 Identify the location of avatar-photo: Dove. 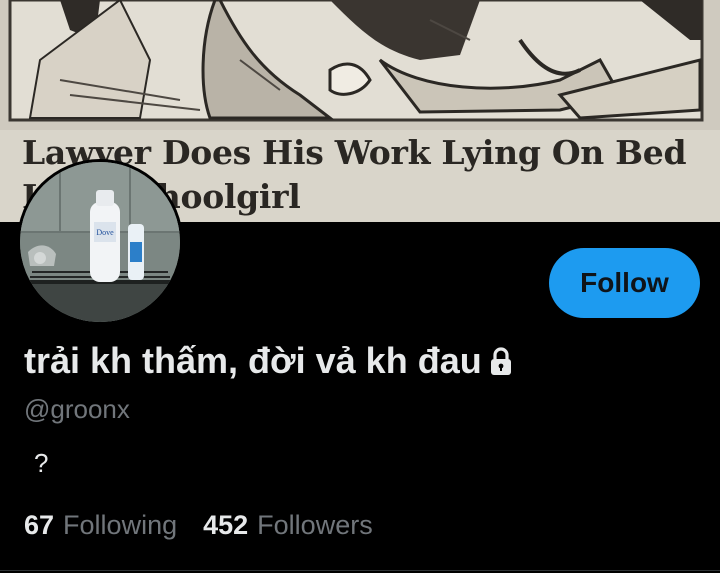
(100, 242).